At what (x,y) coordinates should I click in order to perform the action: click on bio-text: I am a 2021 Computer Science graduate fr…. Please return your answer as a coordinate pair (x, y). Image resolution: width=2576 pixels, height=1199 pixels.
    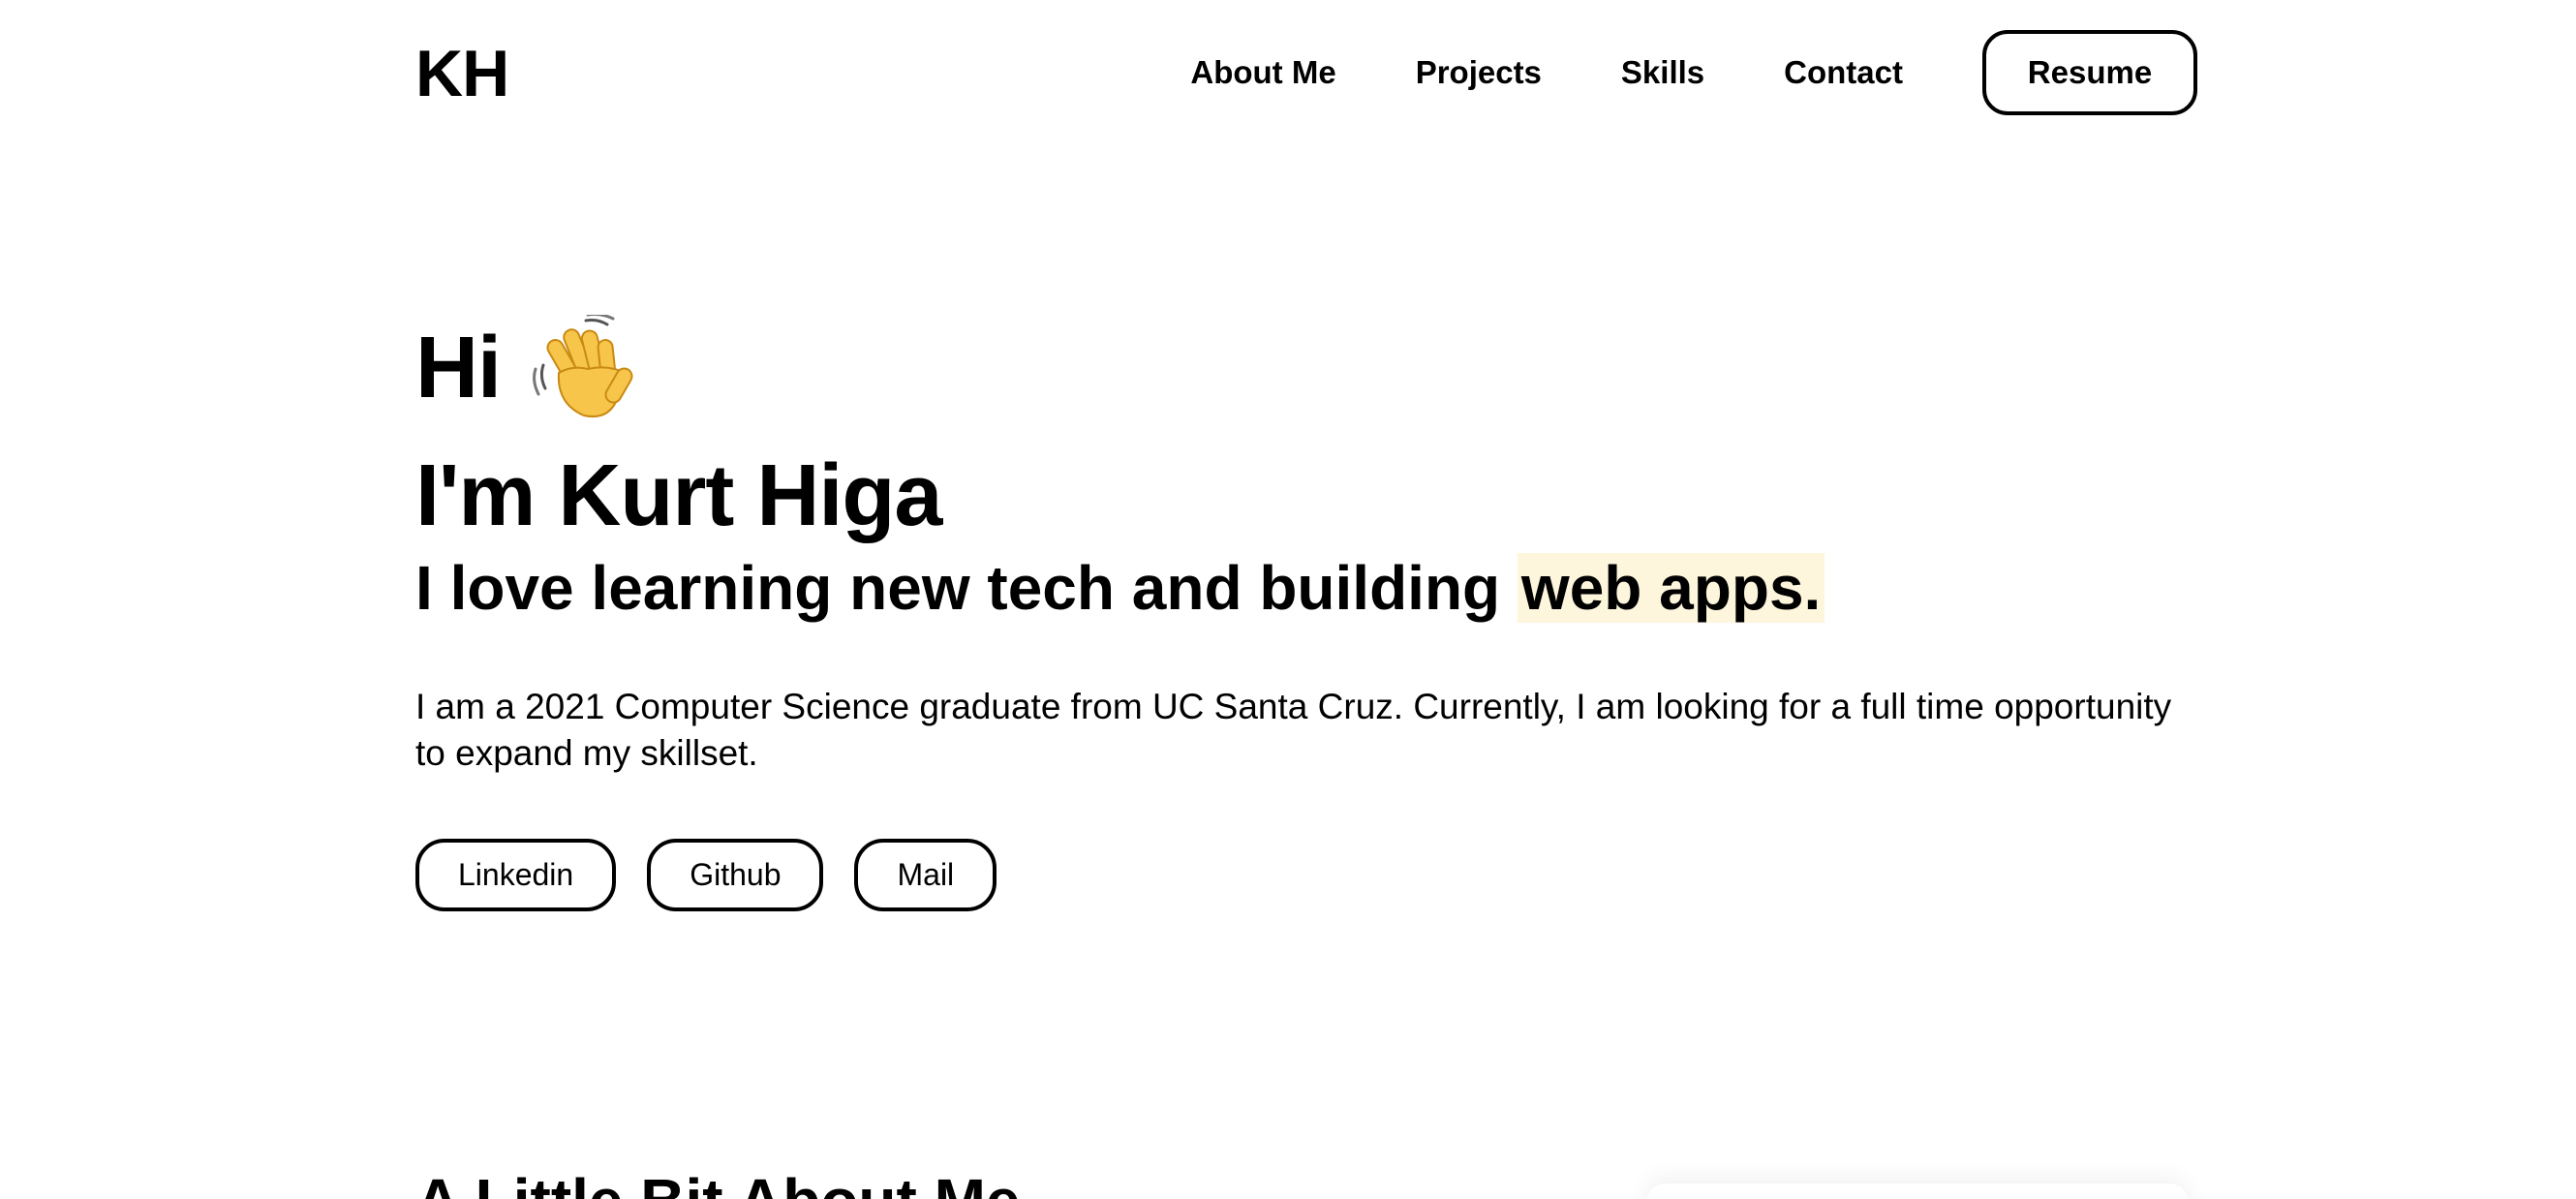
    Looking at the image, I should click on (1293, 730).